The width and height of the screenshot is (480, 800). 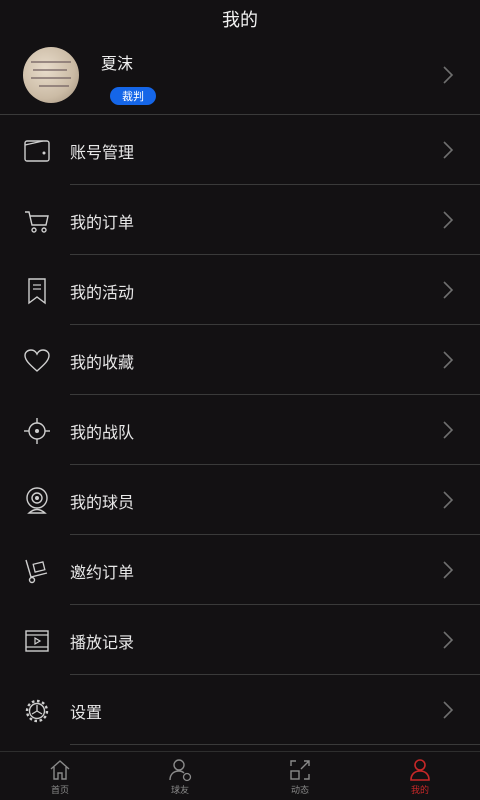 What do you see at coordinates (36, 571) in the screenshot?
I see `hand-truck-icon` at bounding box center [36, 571].